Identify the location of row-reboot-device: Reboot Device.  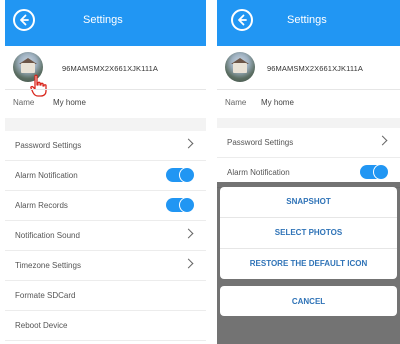
(105, 326).